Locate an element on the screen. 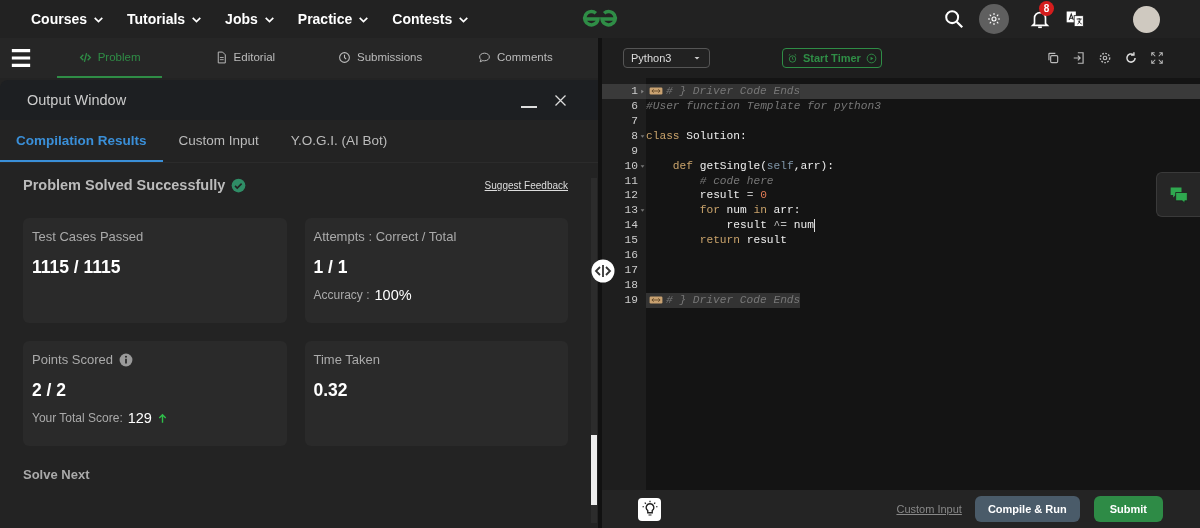 This screenshot has height=528, width=1200. fullscreen-icon is located at coordinates (1157, 58).